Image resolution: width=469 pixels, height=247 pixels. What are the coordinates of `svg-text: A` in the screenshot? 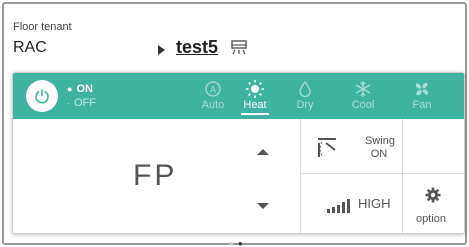 It's located at (213, 90).